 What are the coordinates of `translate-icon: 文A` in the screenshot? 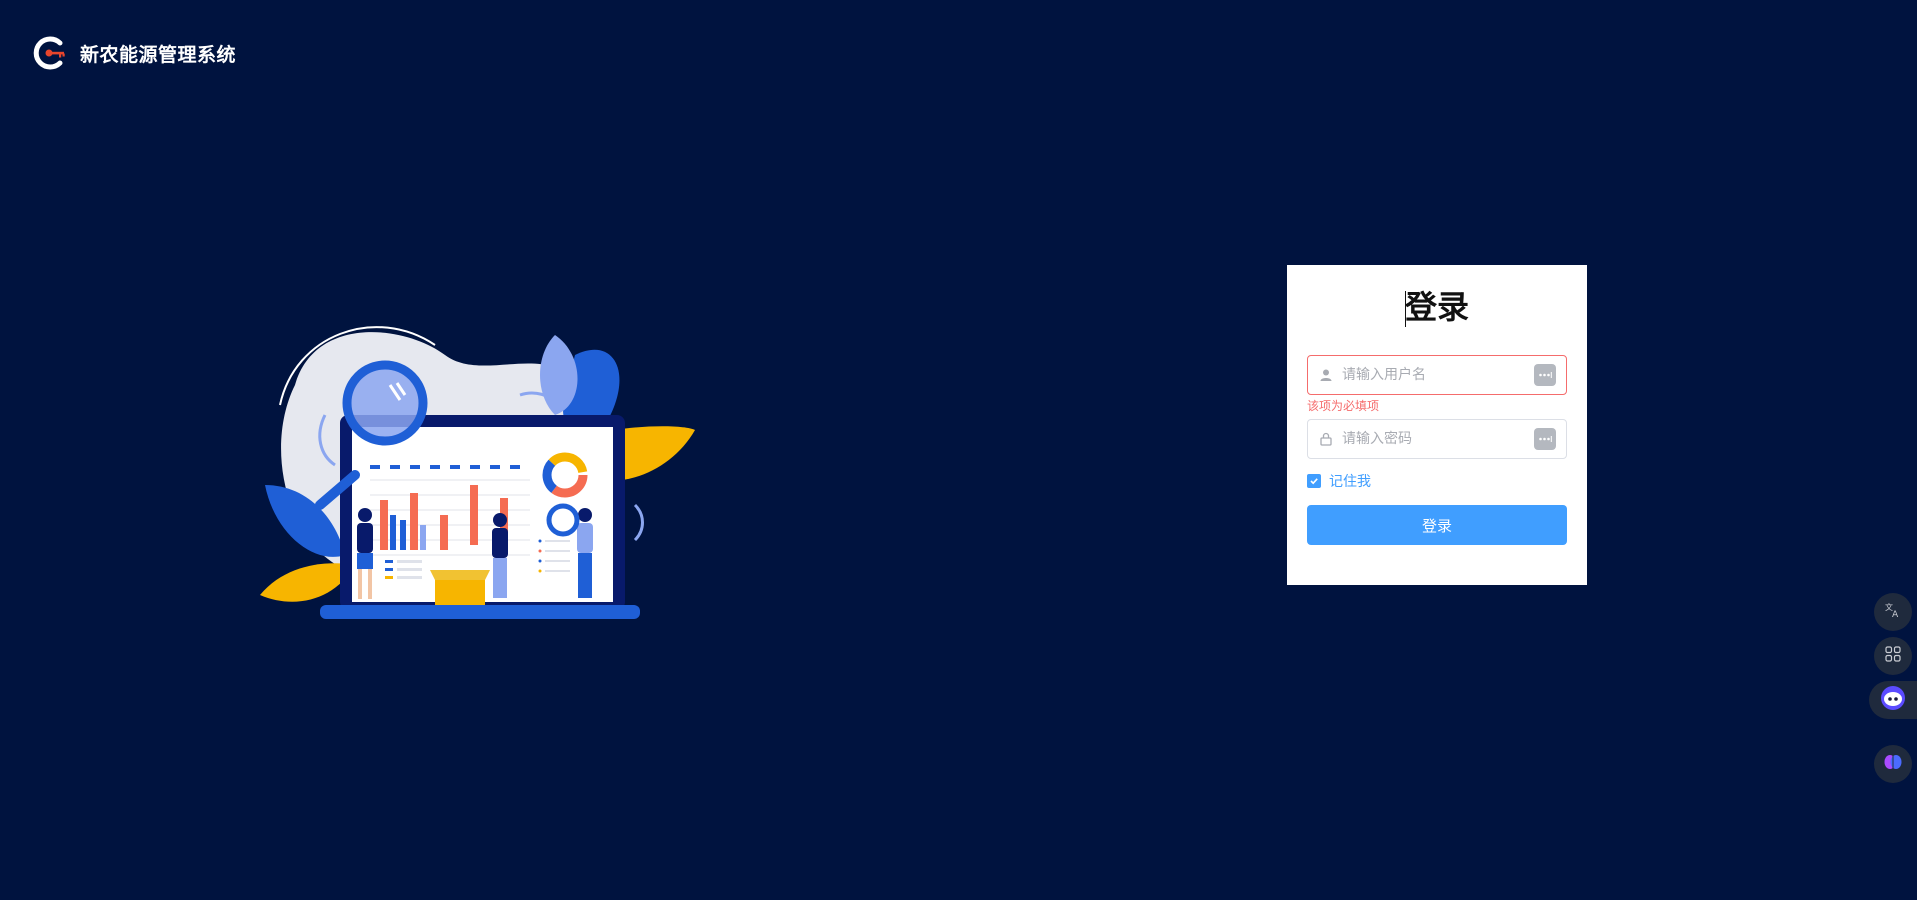 It's located at (1893, 612).